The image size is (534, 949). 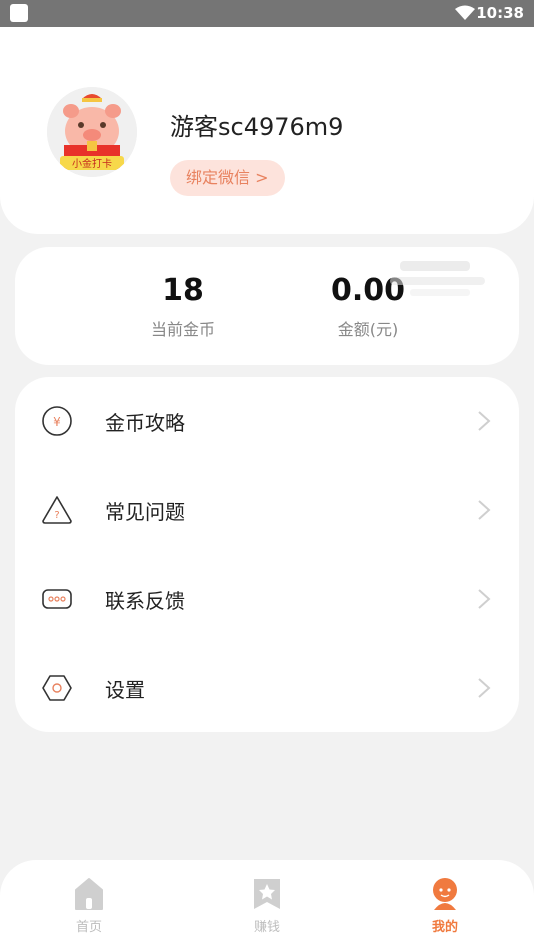 What do you see at coordinates (227, 178) in the screenshot?
I see `bind-wechat-button: 绑定微信 >` at bounding box center [227, 178].